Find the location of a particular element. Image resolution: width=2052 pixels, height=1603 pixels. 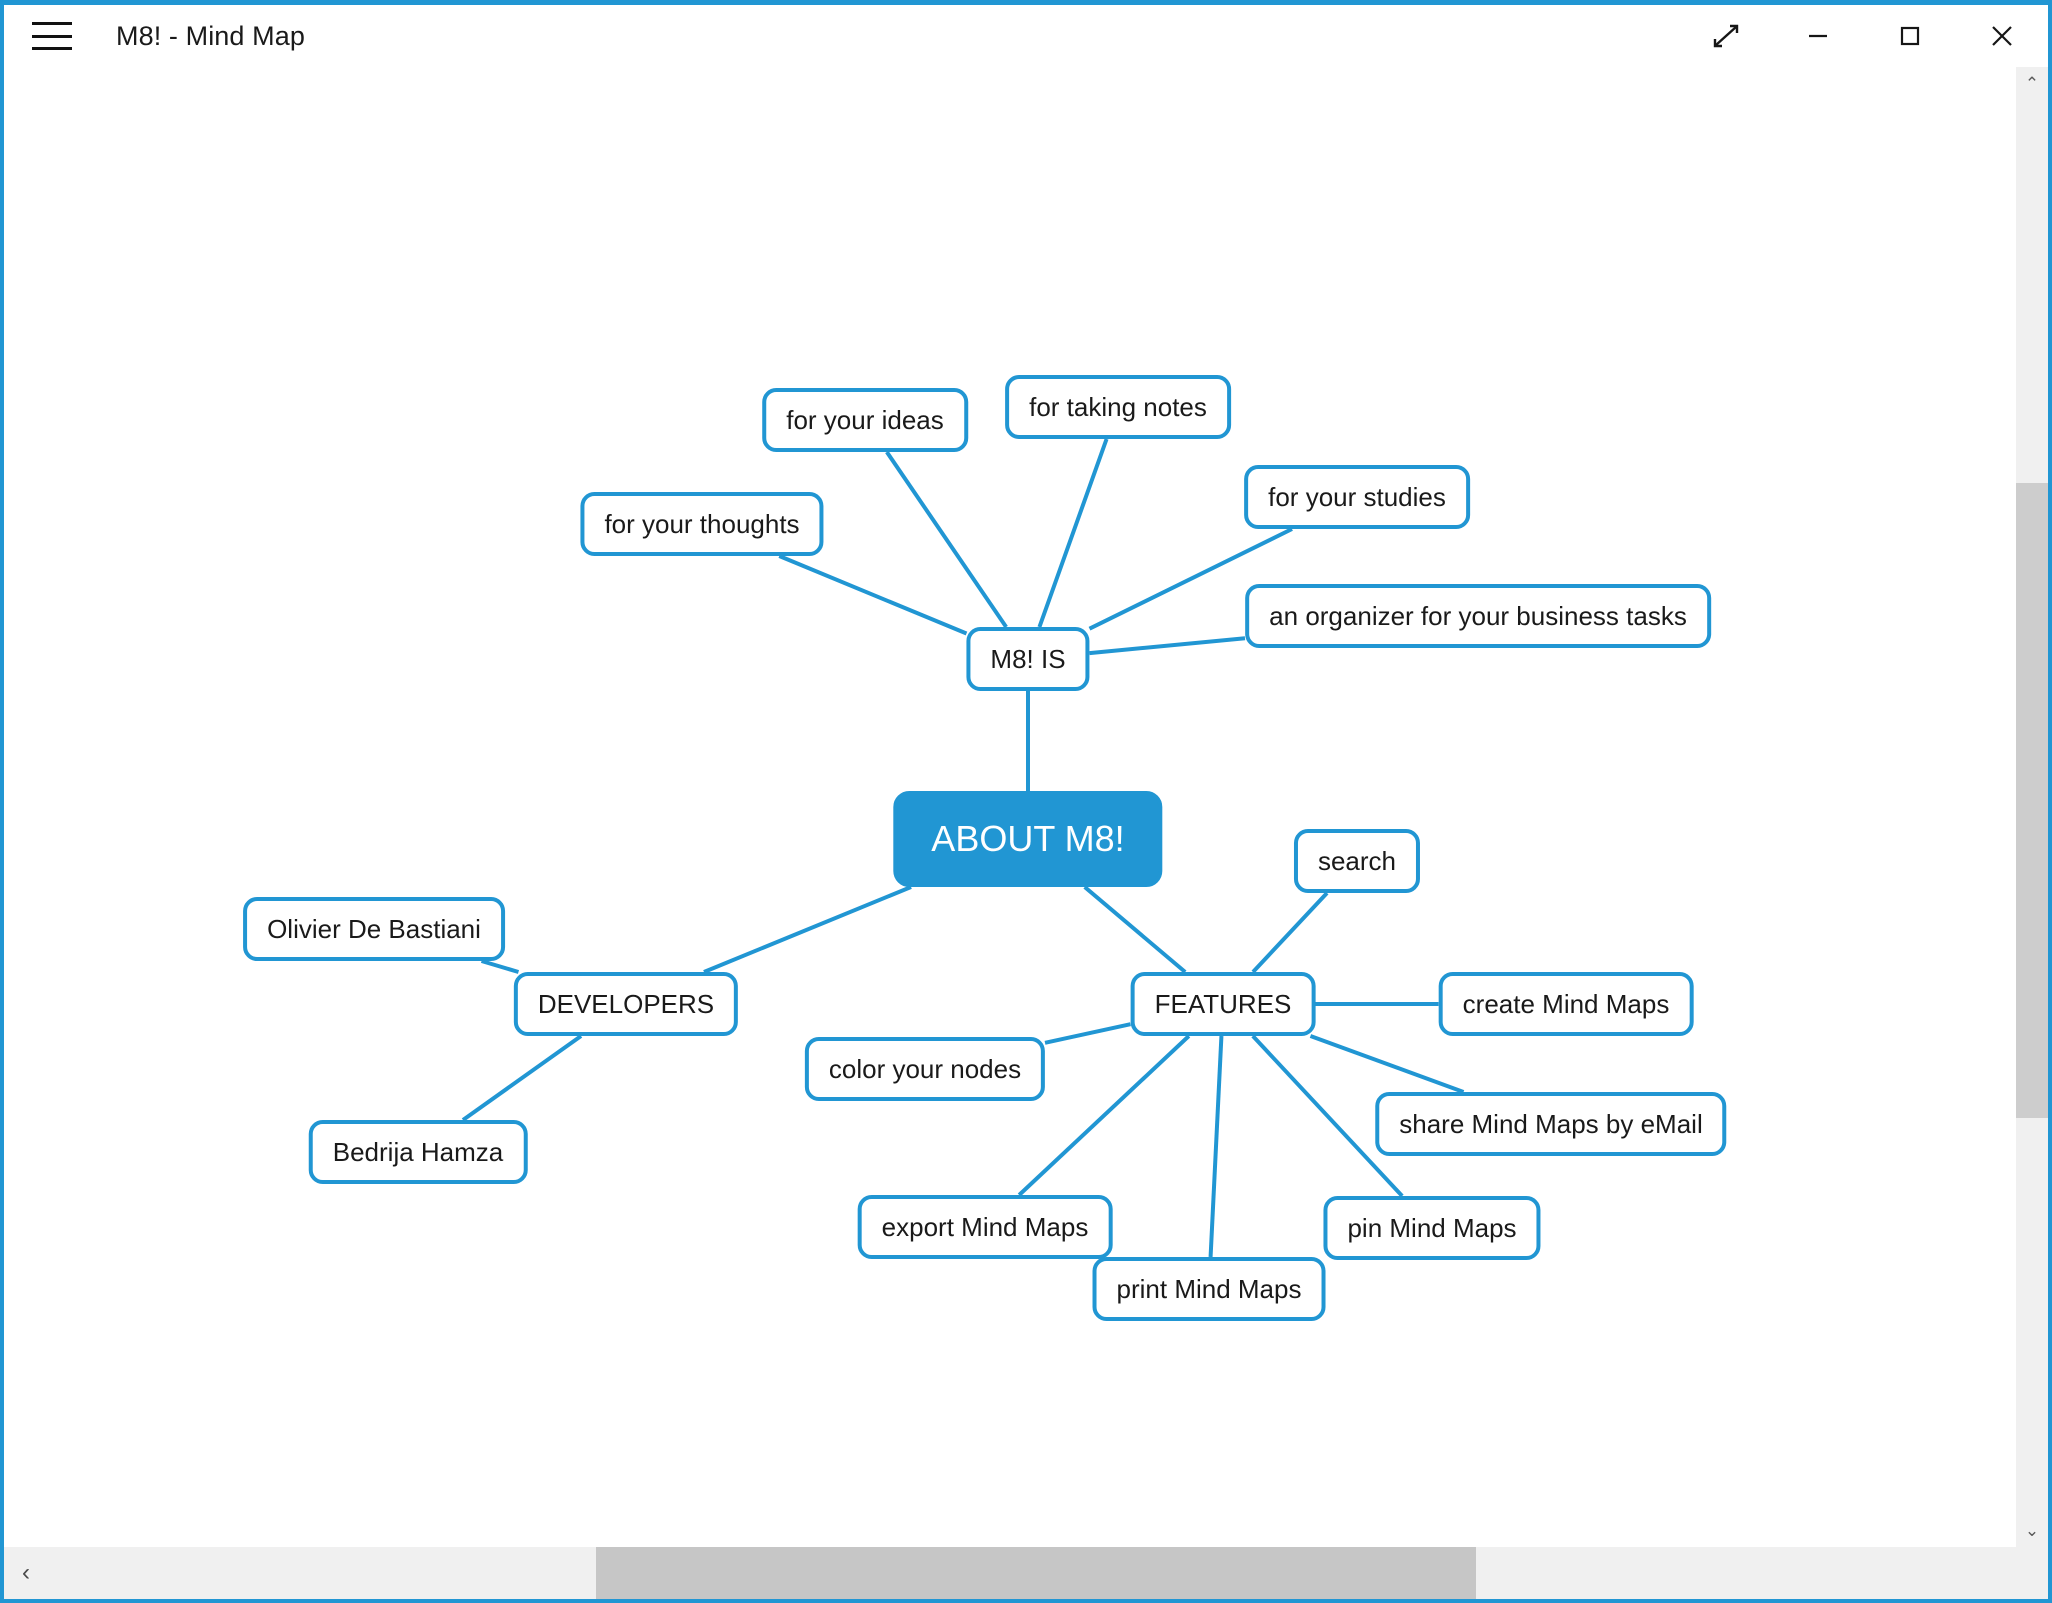

scrollbar-corner is located at coordinates (2032, 1573).